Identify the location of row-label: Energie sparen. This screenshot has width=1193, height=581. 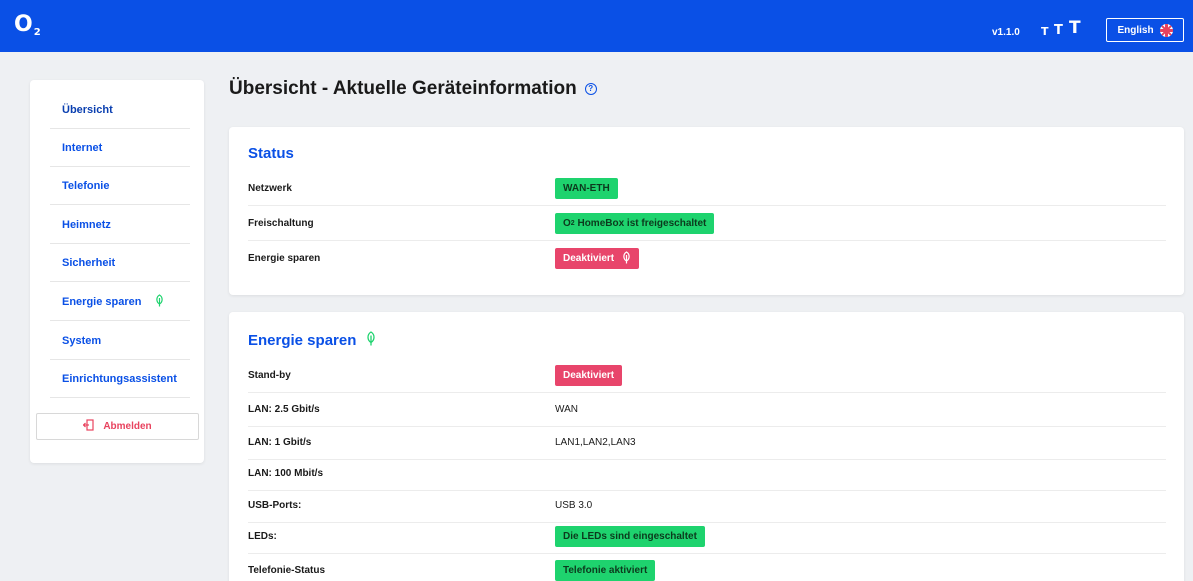
(284, 258).